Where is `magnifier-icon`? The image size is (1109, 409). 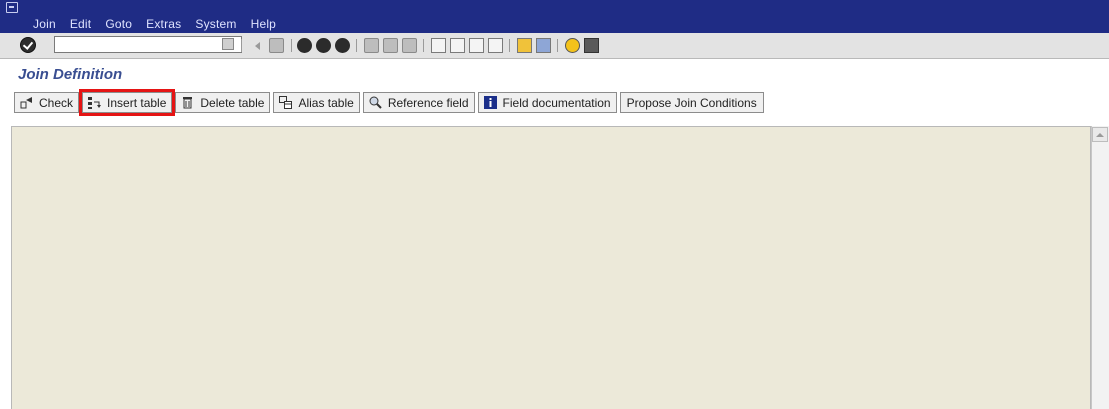 magnifier-icon is located at coordinates (375, 102).